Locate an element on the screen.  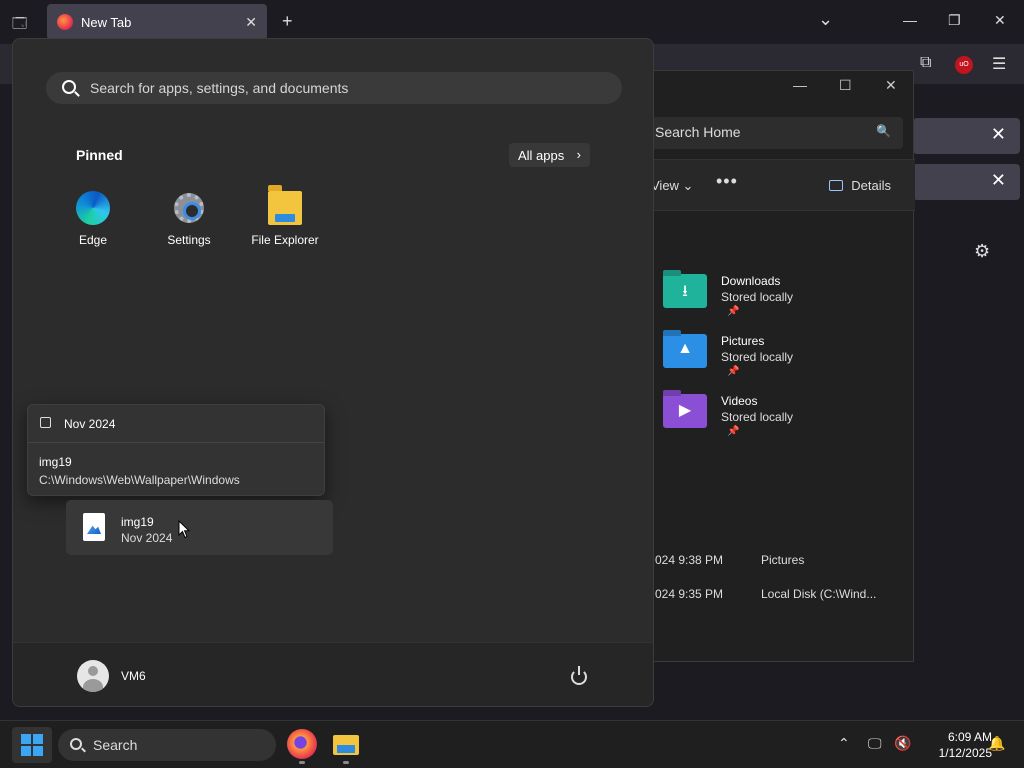
view-menu-button: View ⌄ is located at coordinates (672, 186).